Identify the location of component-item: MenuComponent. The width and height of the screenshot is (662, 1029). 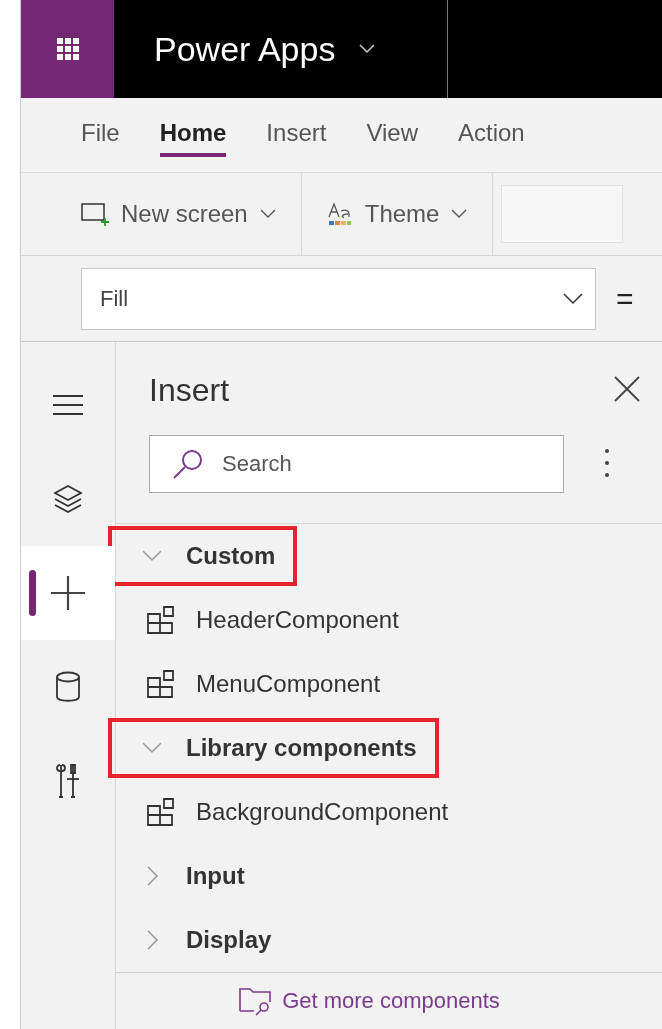
(248, 684).